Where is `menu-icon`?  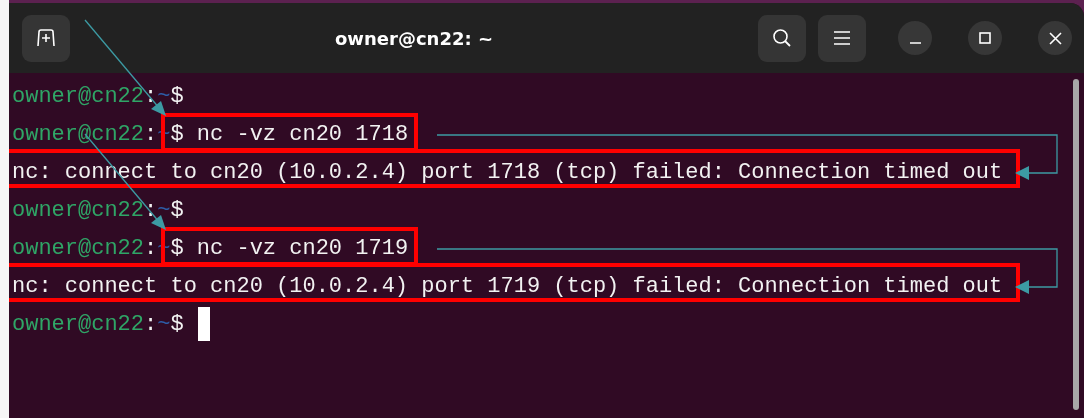
menu-icon is located at coordinates (842, 38).